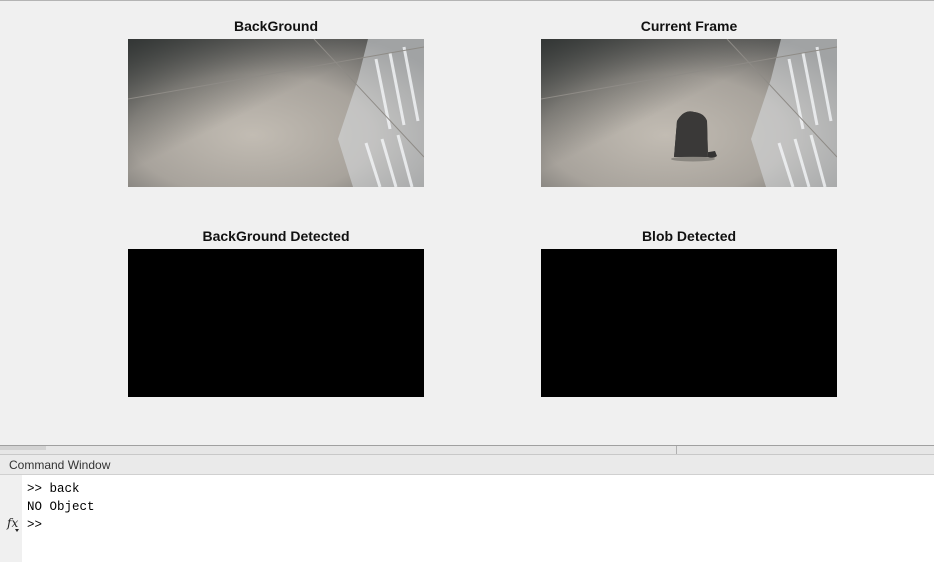 The height and width of the screenshot is (562, 934). What do you see at coordinates (467, 465) in the screenshot?
I see `command-window-header: Command Window` at bounding box center [467, 465].